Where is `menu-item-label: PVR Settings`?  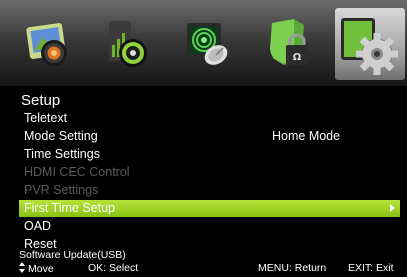 menu-item-label: PVR Settings is located at coordinates (61, 190).